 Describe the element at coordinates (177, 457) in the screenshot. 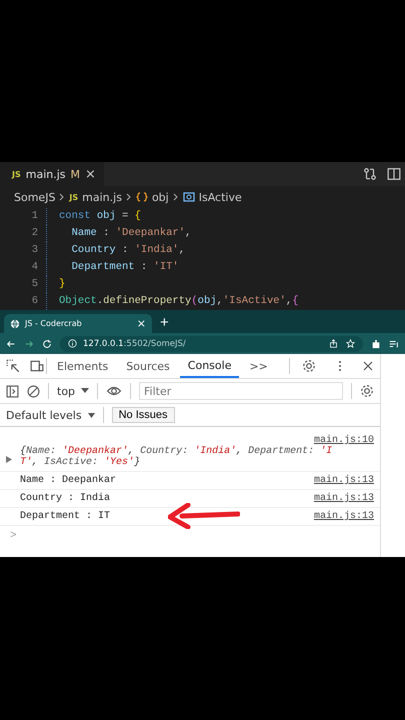

I see `console-object: {Name: 'Deepankar', Country: 'India', Department: 'IT', IsActive: 'Yes'}` at that location.